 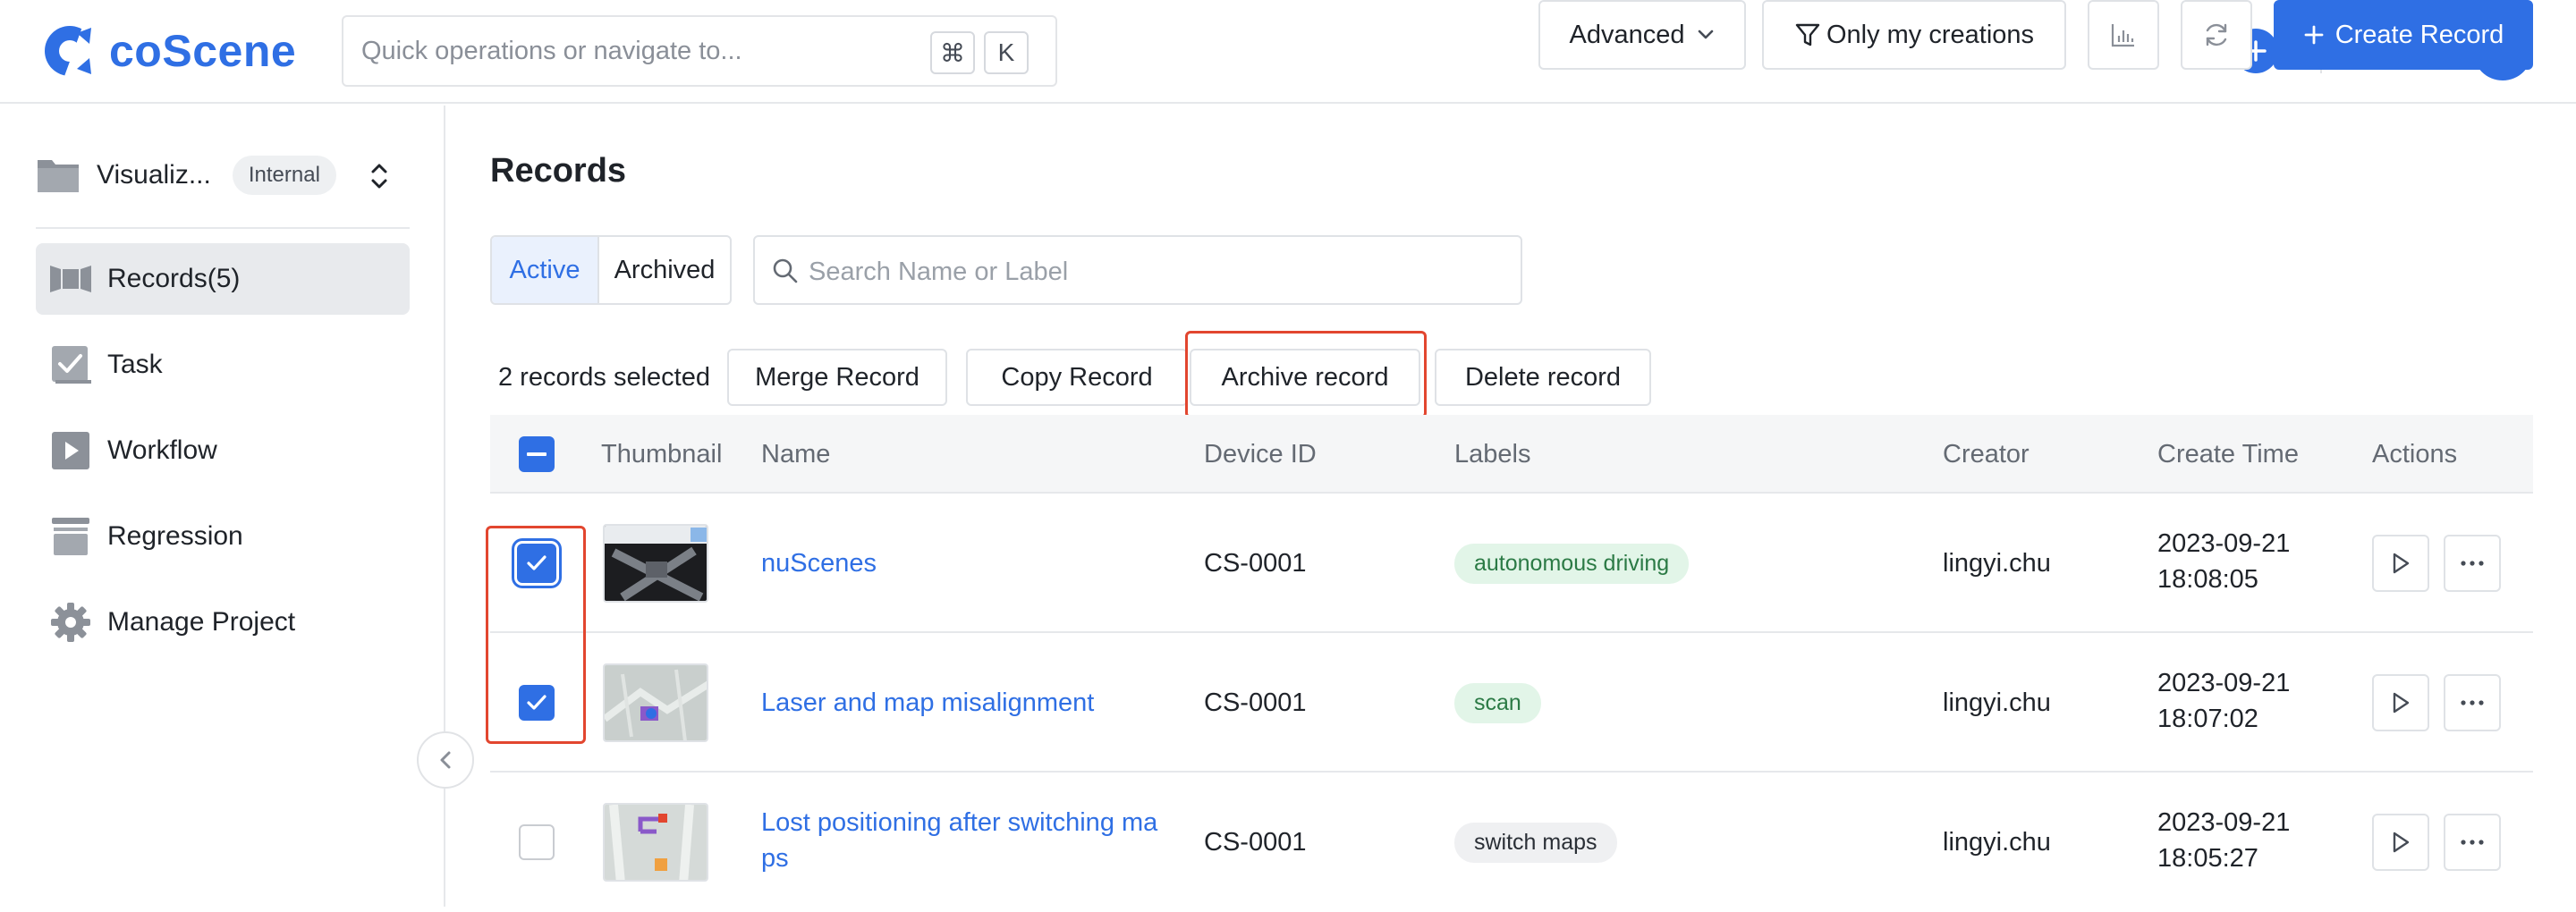 What do you see at coordinates (379, 177) in the screenshot?
I see `chevron-up-down-icon` at bounding box center [379, 177].